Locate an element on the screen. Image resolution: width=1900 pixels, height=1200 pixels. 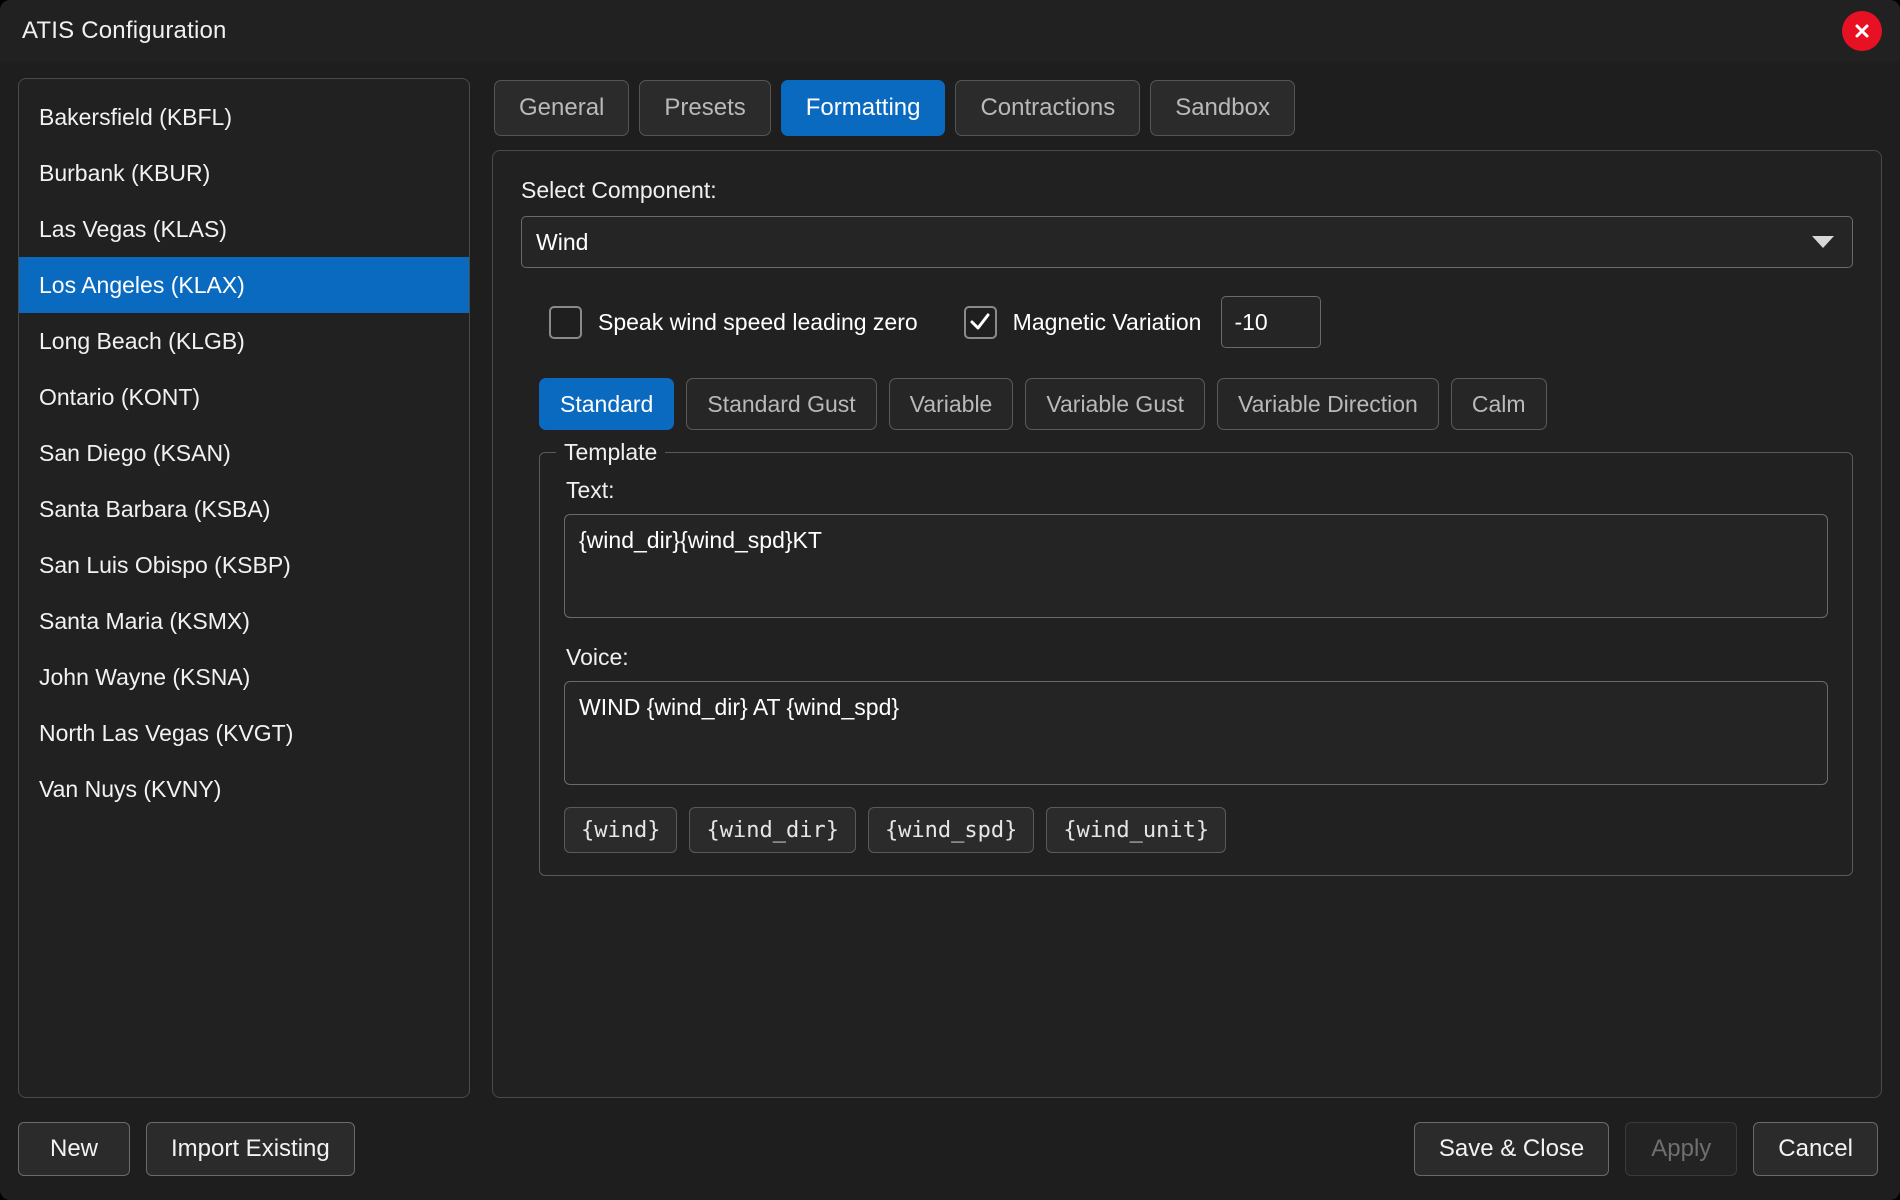
wind-type-label: Variable is located at coordinates (951, 403).